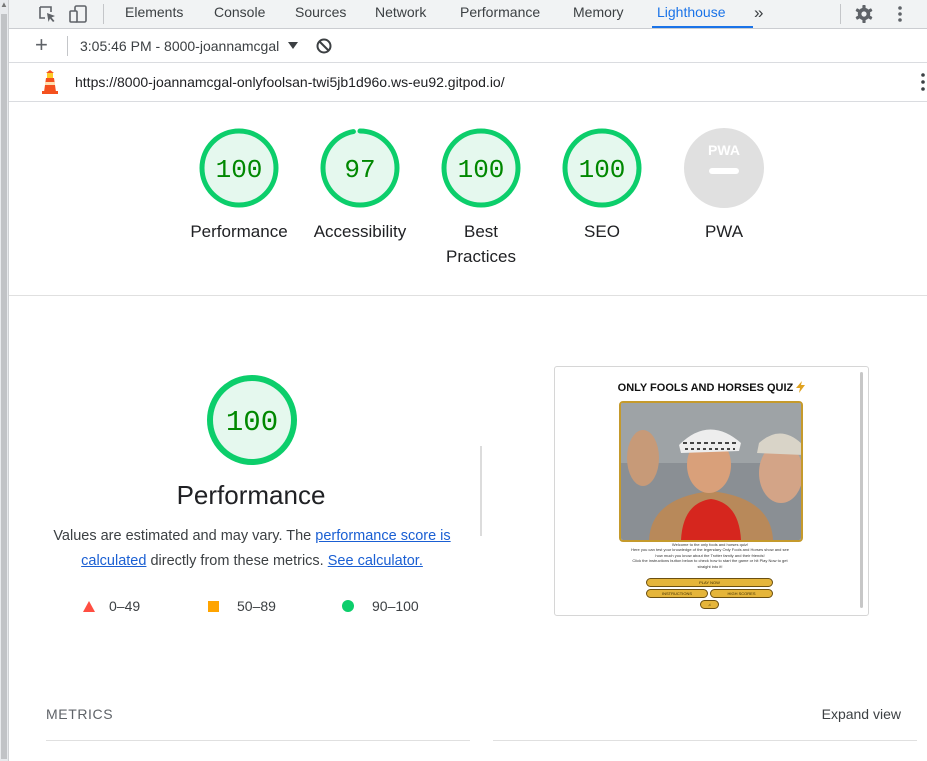 The width and height of the screenshot is (927, 761). I want to click on tab-console: Console, so click(239, 14).